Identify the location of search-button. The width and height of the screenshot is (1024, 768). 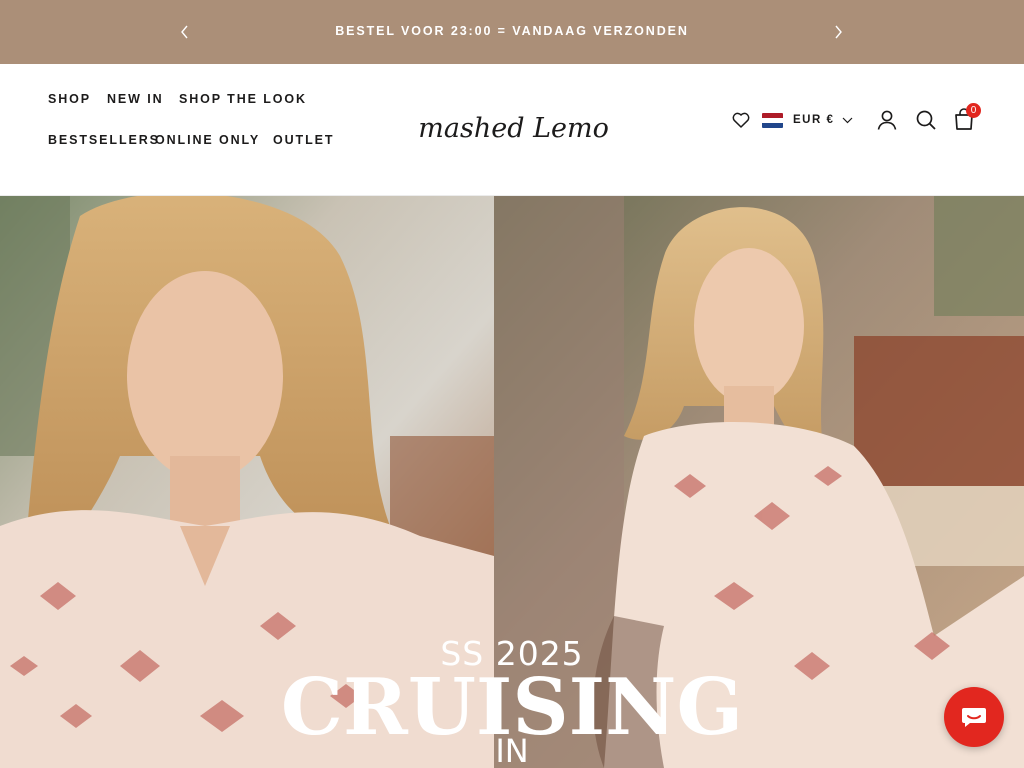
(926, 120).